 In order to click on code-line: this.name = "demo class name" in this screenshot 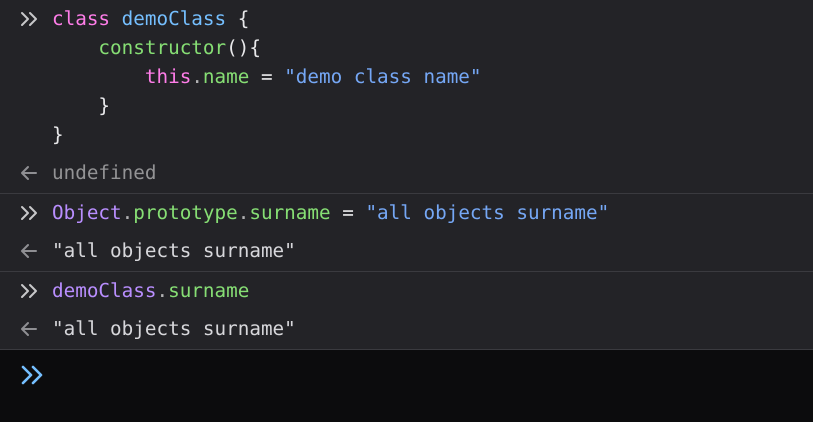, I will do `click(313, 77)`.